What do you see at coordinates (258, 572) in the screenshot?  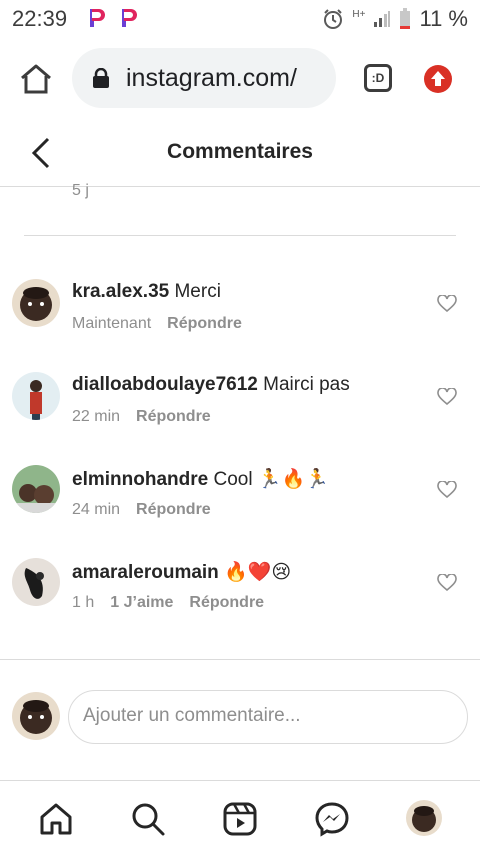 I see `comment-body: 🔥❤️😢` at bounding box center [258, 572].